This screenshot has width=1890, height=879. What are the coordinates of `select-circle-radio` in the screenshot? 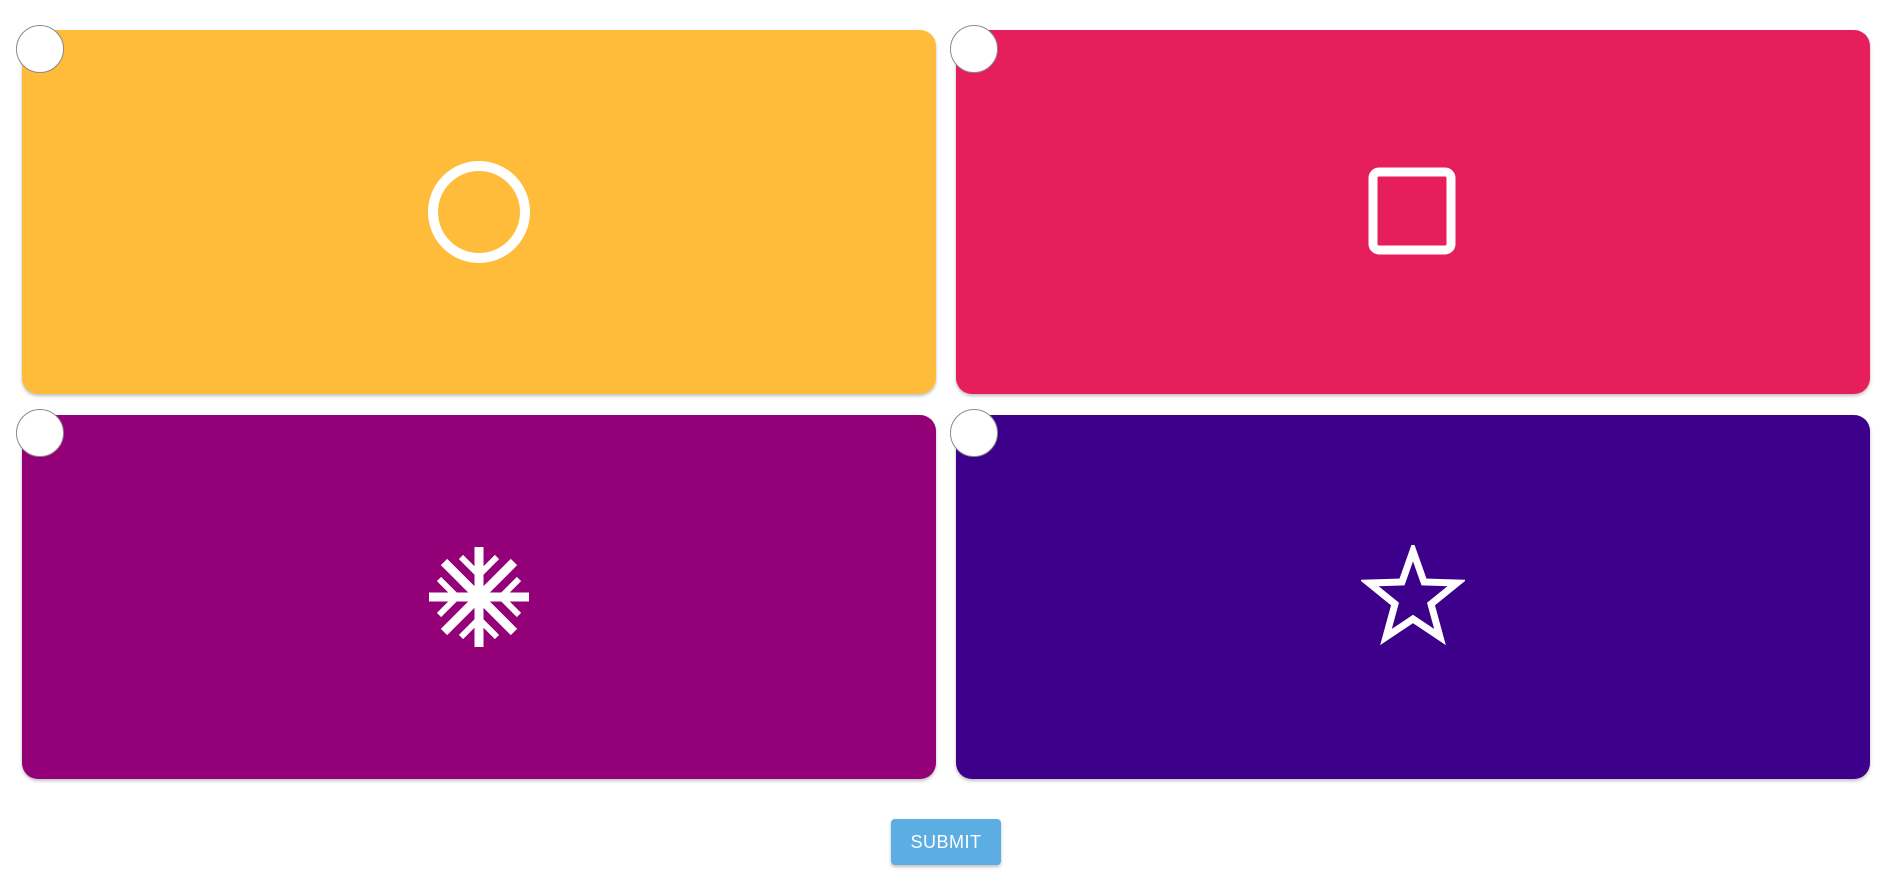 It's located at (40, 49).